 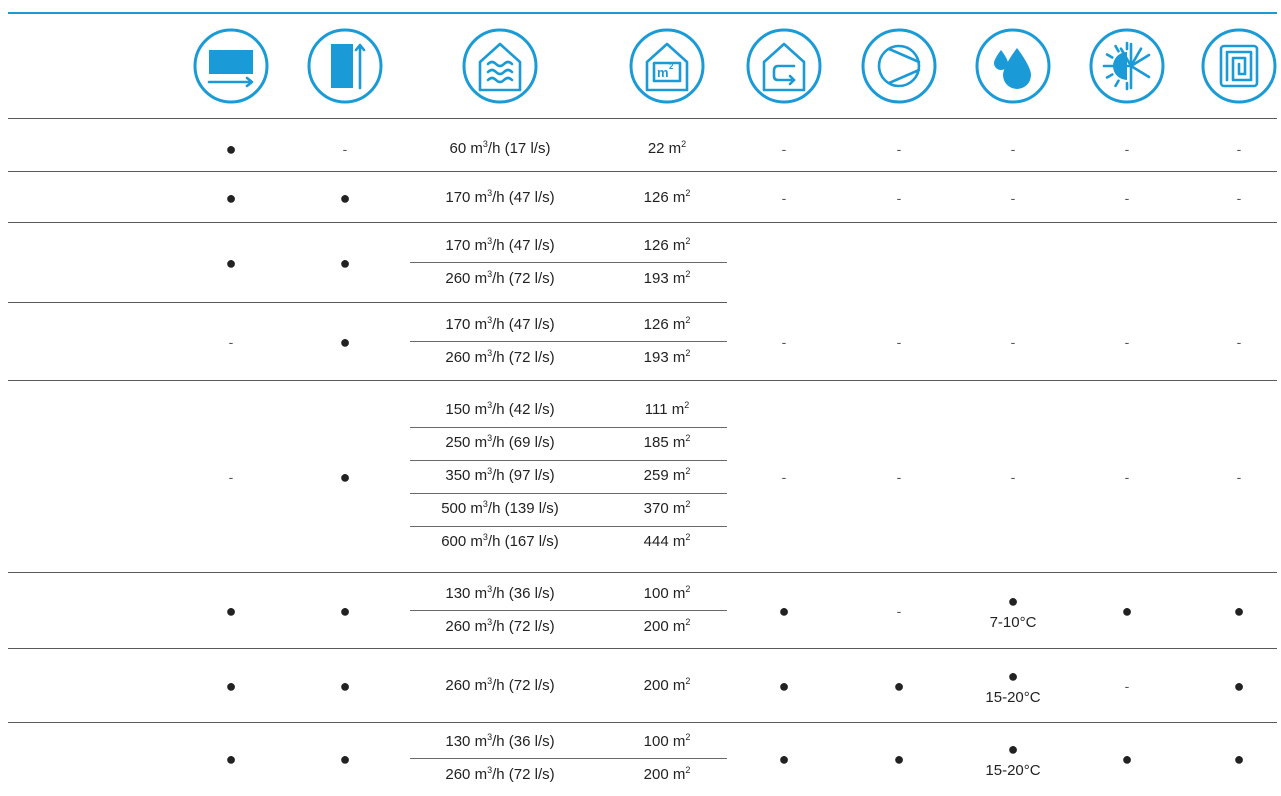 I want to click on surface-area-icon: m2, so click(x=667, y=66).